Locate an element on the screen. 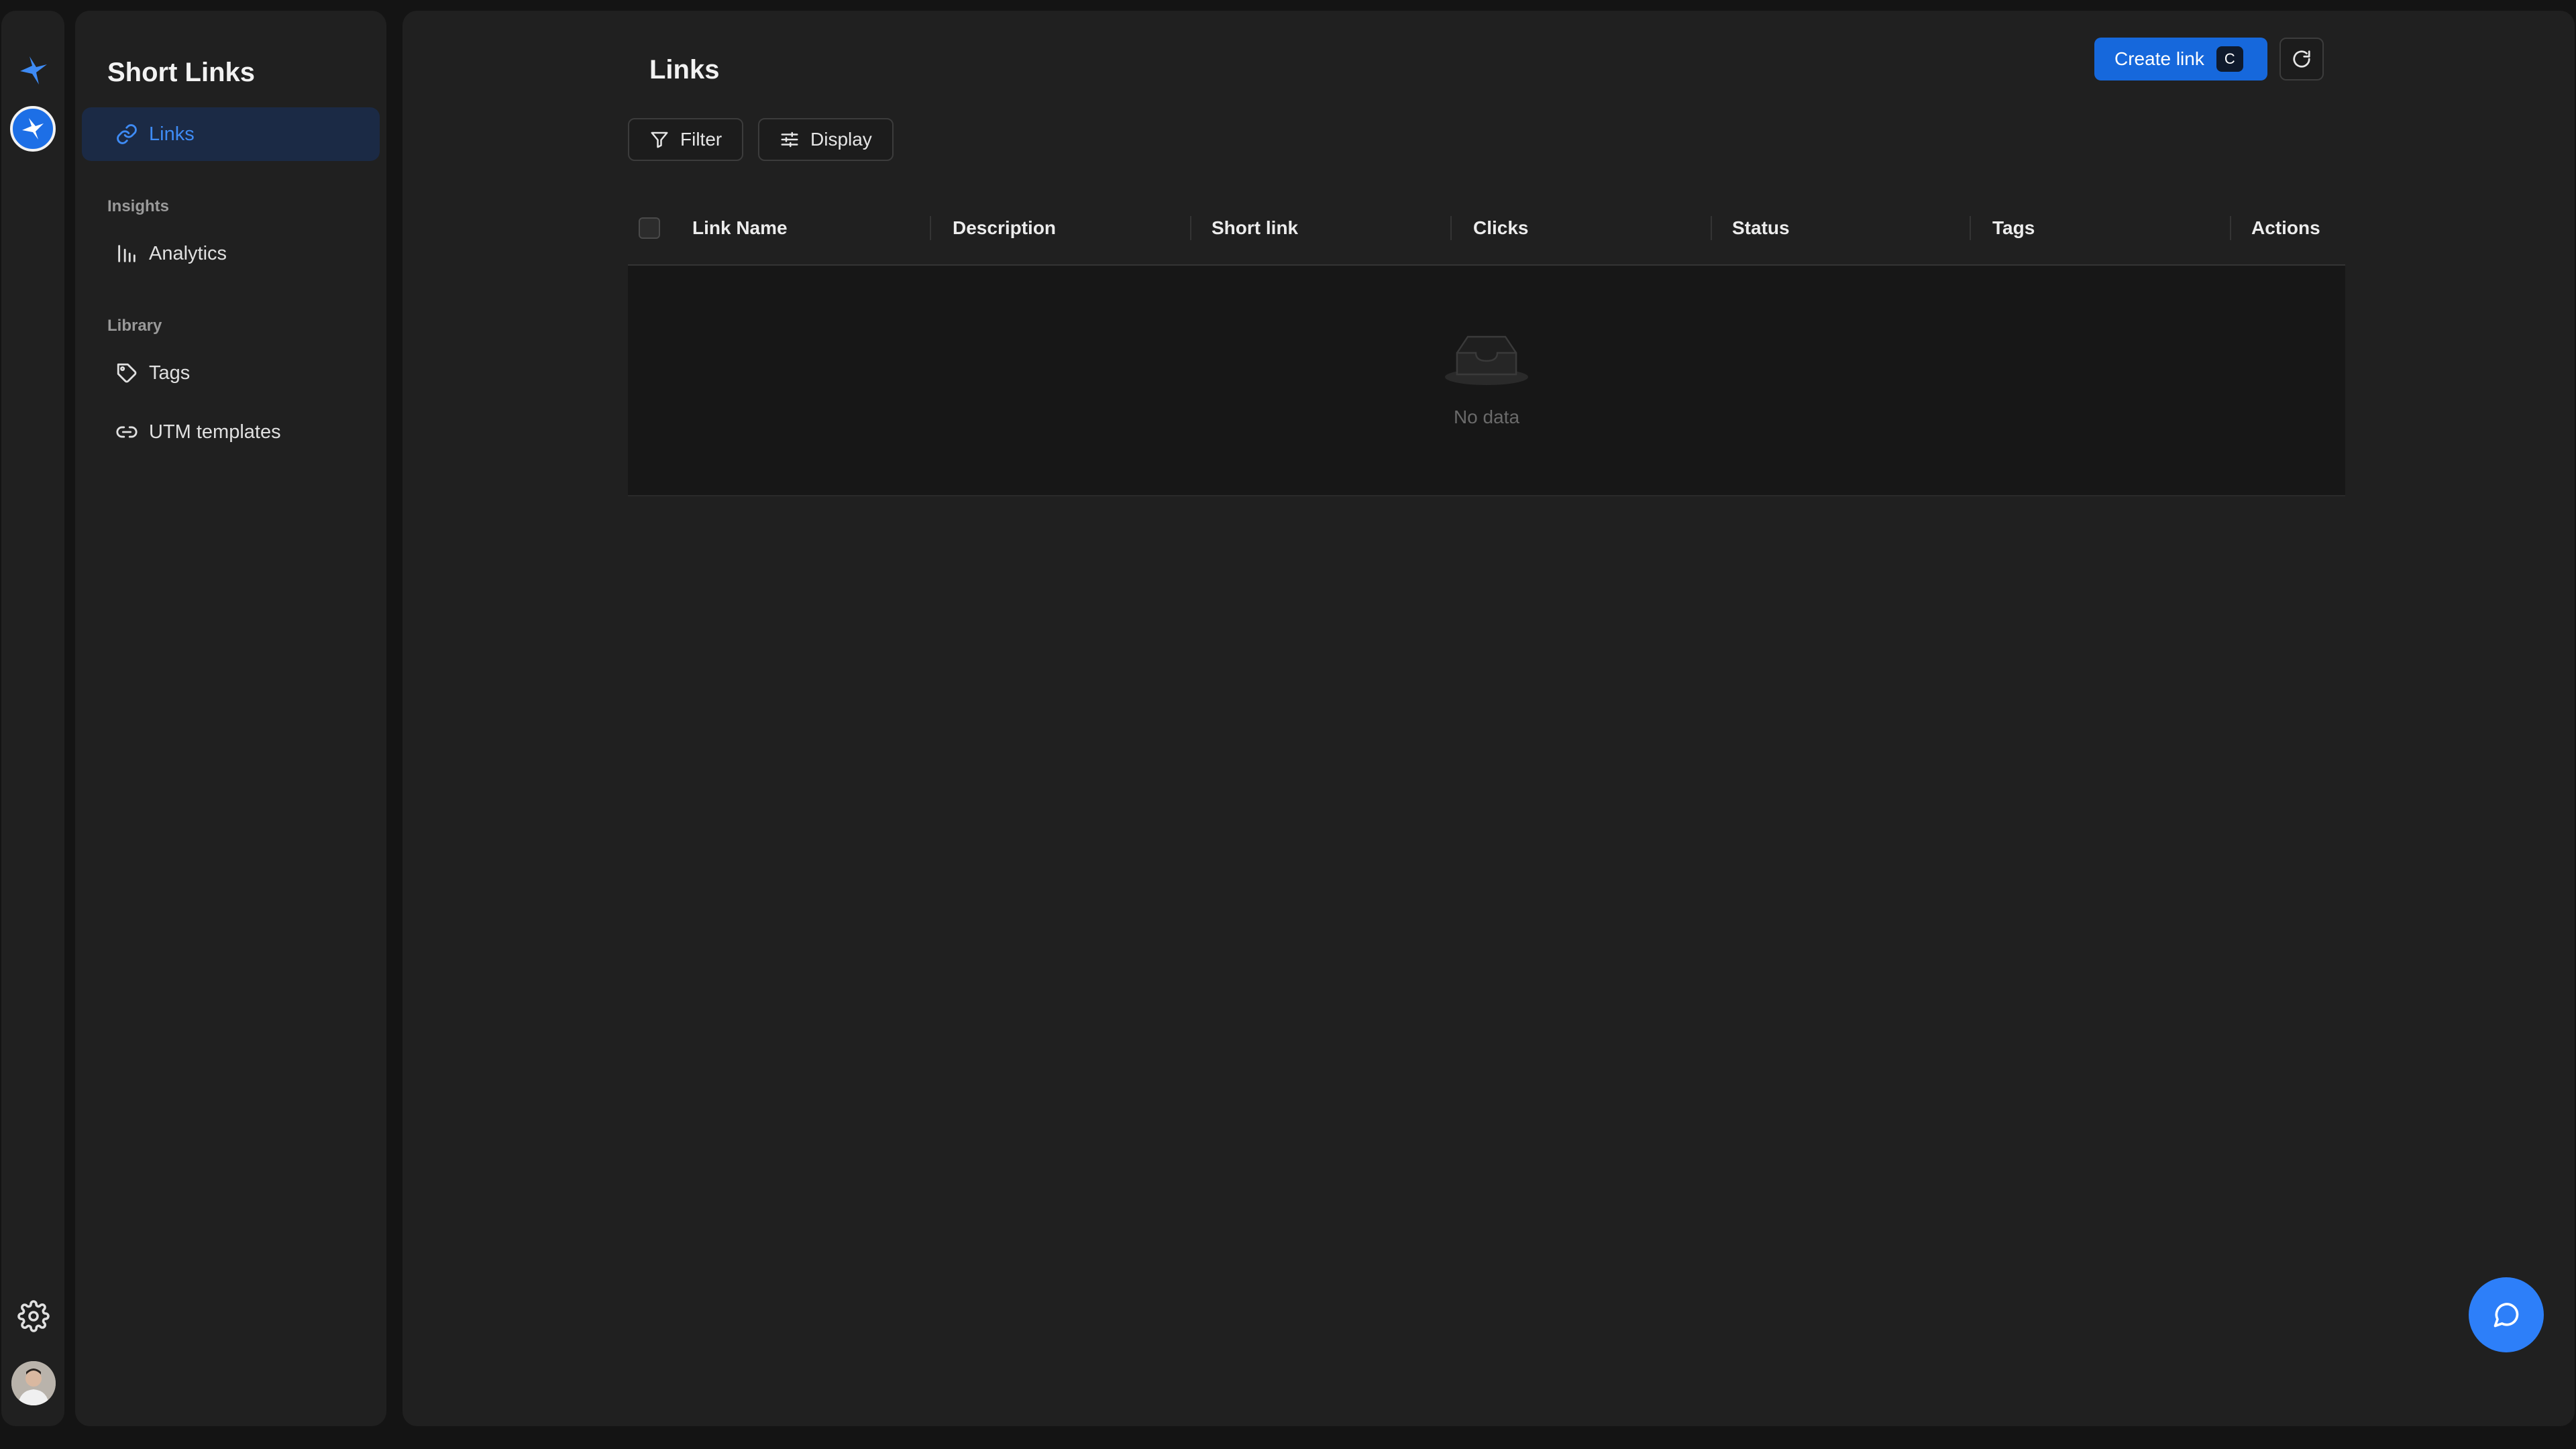 This screenshot has height=1449, width=2576. refresh-button is located at coordinates (2301, 59).